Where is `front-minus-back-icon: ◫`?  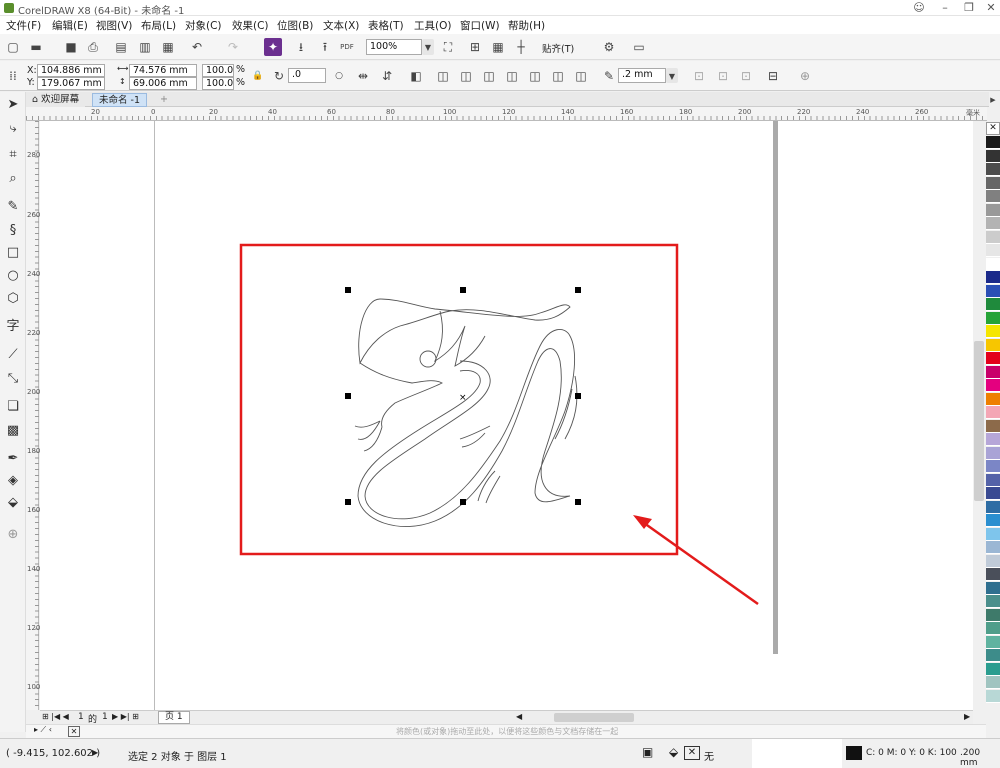 front-minus-back-icon: ◫ is located at coordinates (535, 76).